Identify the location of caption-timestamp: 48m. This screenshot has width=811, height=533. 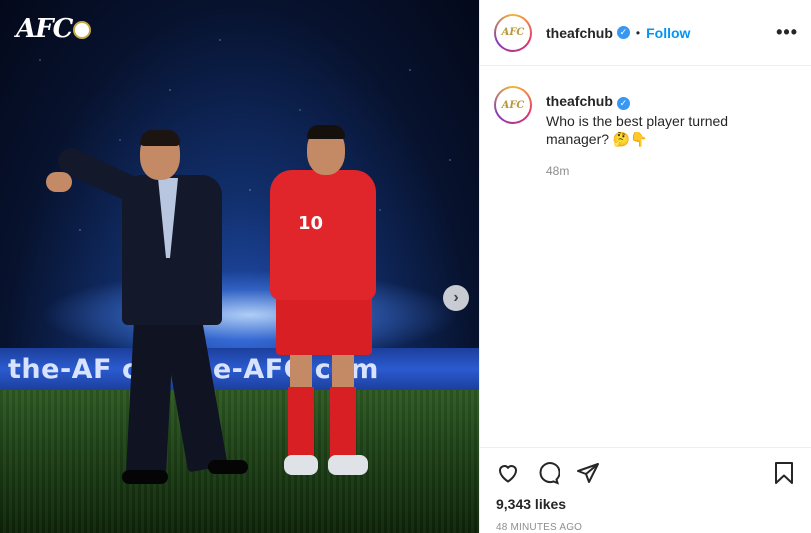
(651, 171).